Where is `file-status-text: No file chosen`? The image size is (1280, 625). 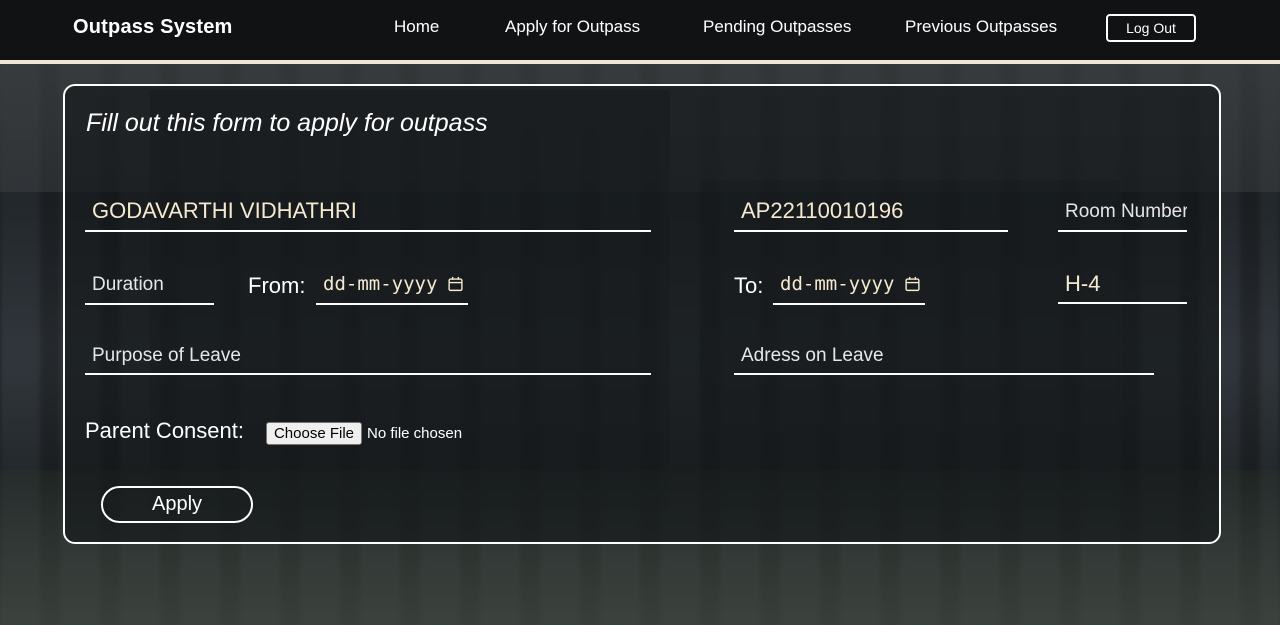
file-status-text: No file chosen is located at coordinates (415, 433).